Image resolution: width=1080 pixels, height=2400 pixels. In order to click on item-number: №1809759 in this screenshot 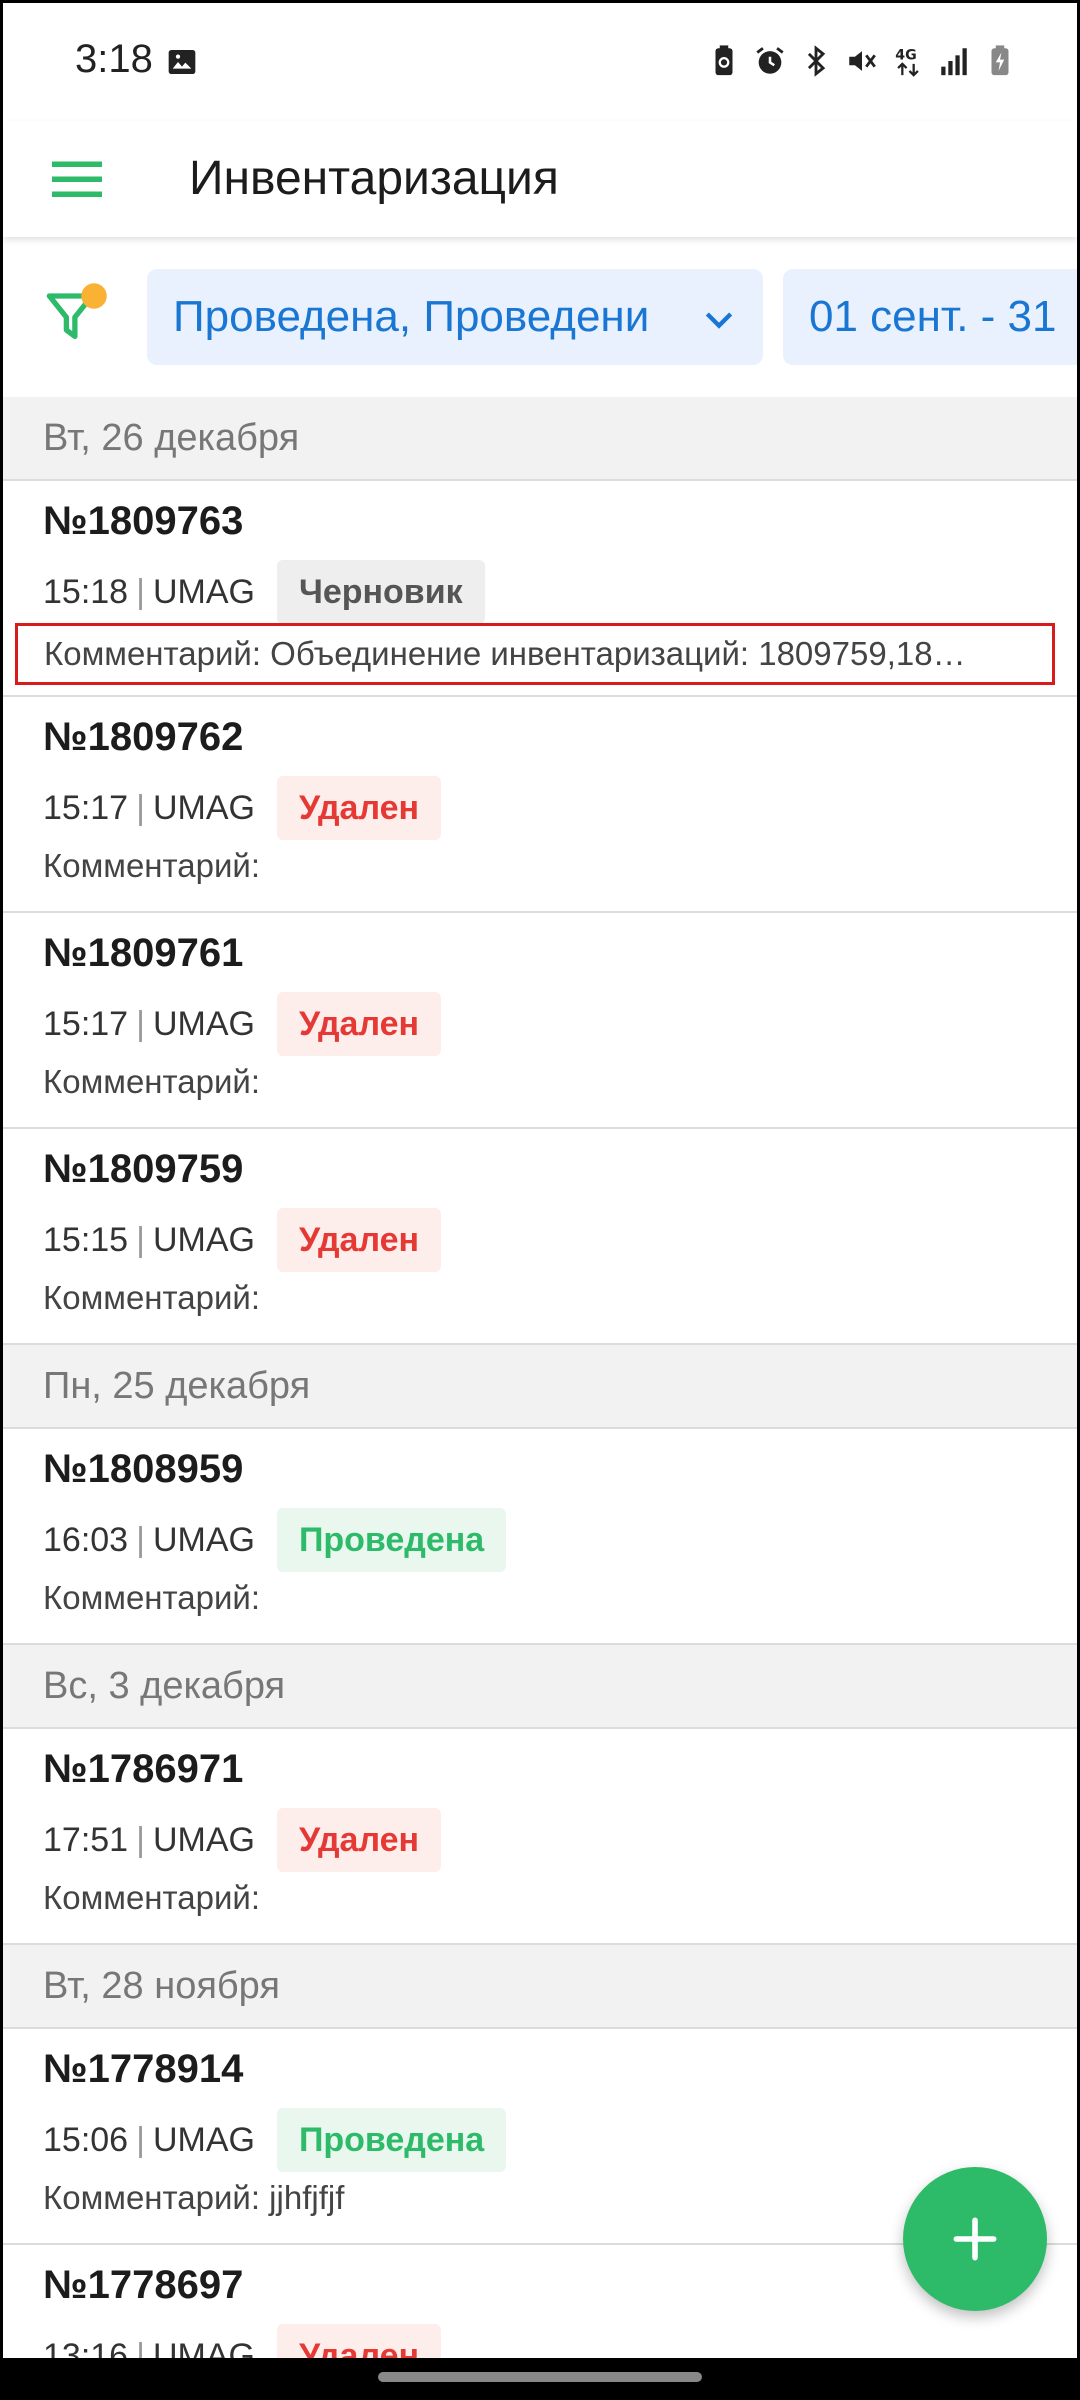, I will do `click(143, 1169)`.